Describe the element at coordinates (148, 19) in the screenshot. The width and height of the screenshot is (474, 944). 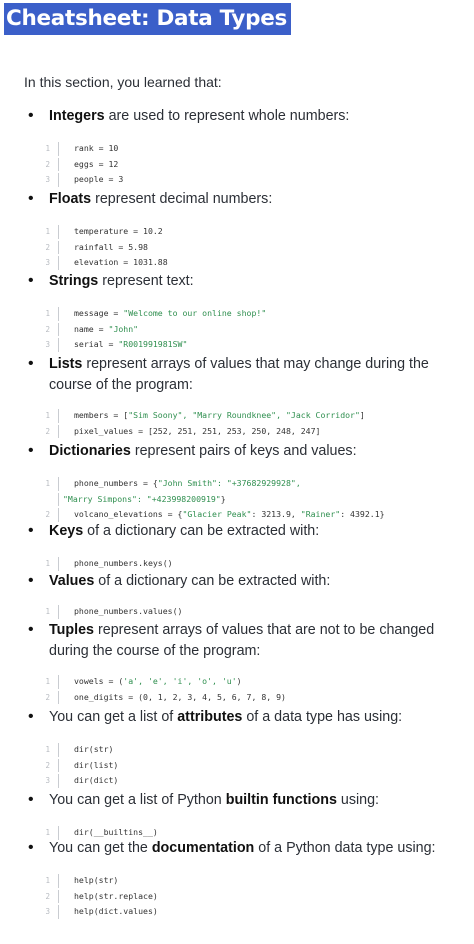
I see `page-title: Cheatsheet: Data Types` at that location.